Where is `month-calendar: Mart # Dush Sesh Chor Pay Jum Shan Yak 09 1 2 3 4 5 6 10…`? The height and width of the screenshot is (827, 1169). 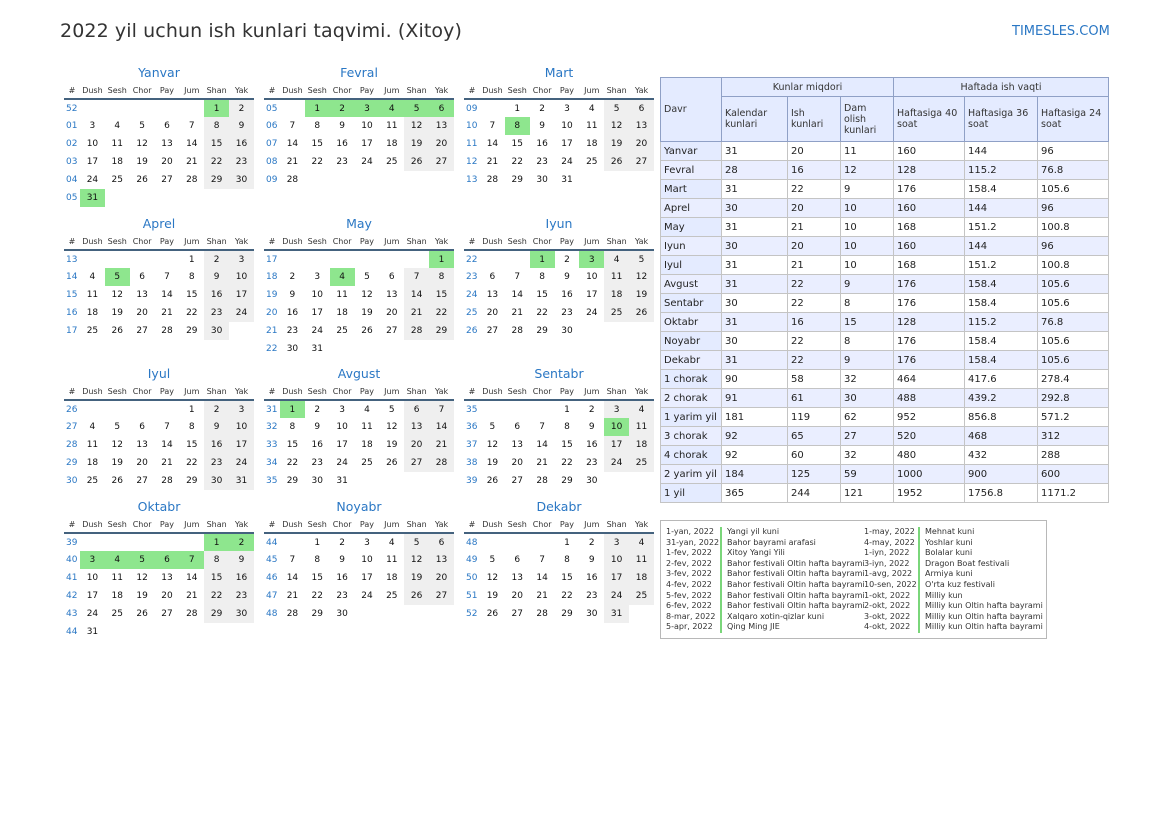 month-calendar: Mart # Dush Sesh Chor Pay Jum Shan Yak 09 1 2 3 4 5 6 10… is located at coordinates (559, 127).